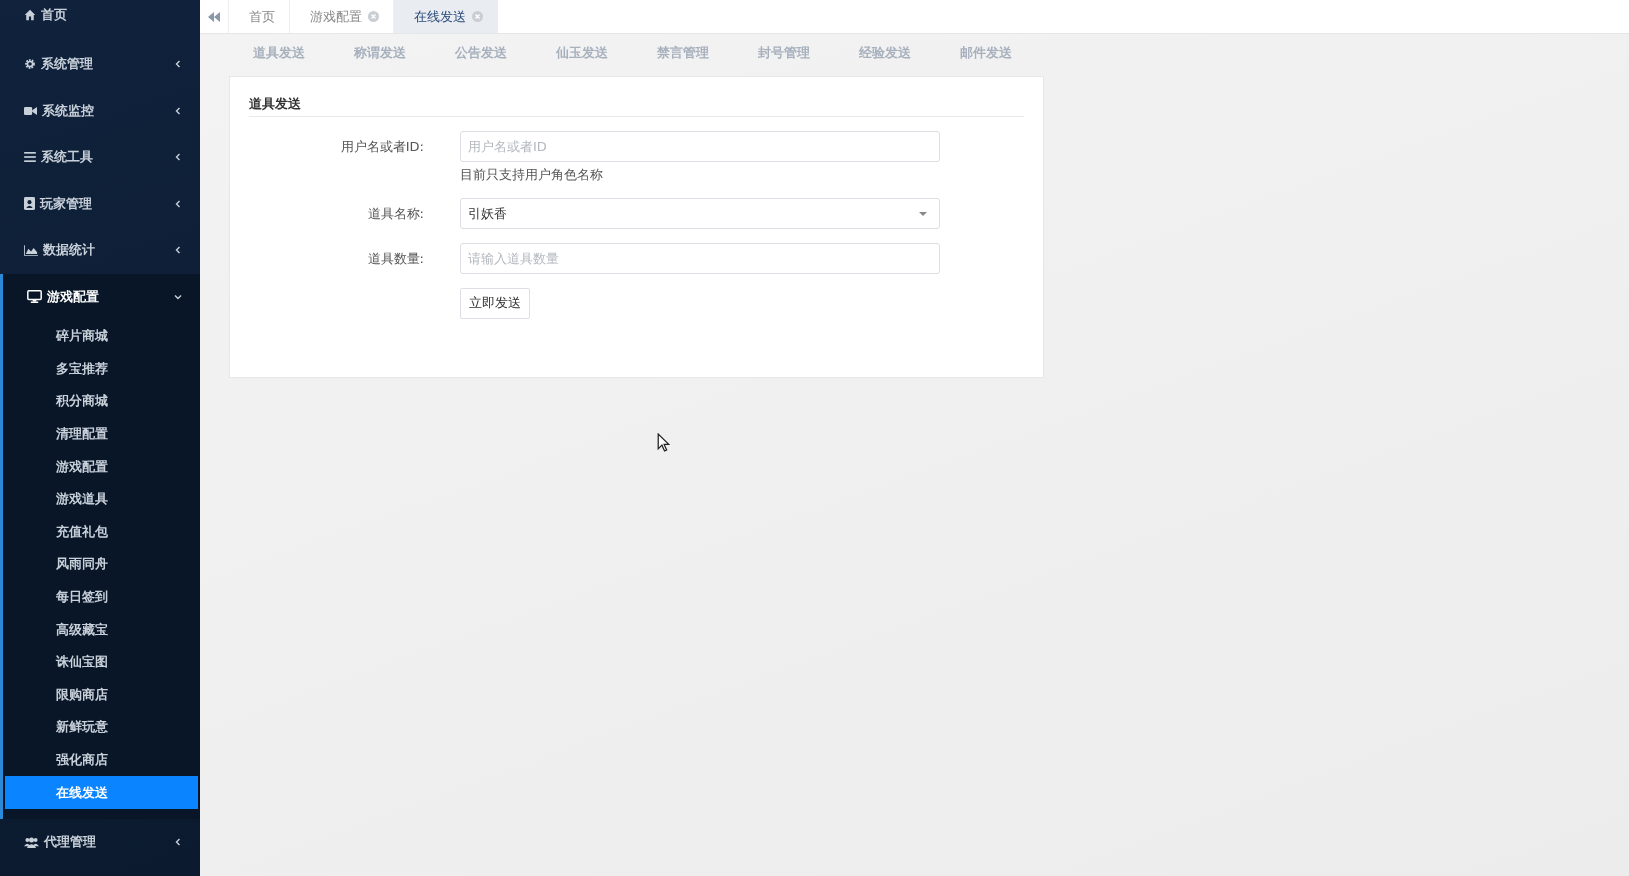 This screenshot has height=876, width=1629. What do you see at coordinates (100, 250) in the screenshot?
I see `sidebar-menu-item: 数据统计` at bounding box center [100, 250].